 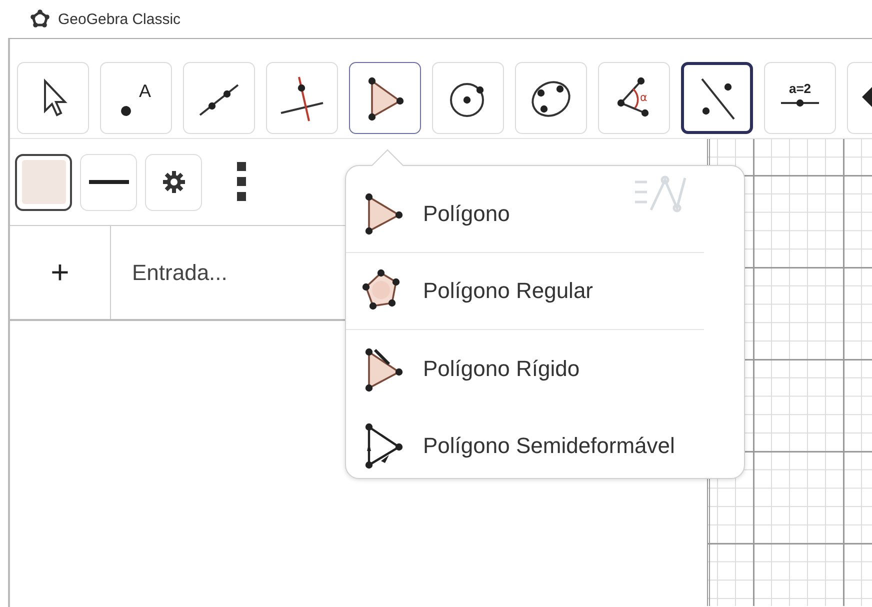 What do you see at coordinates (119, 19) in the screenshot?
I see `window-title: GeoGebra Classic` at bounding box center [119, 19].